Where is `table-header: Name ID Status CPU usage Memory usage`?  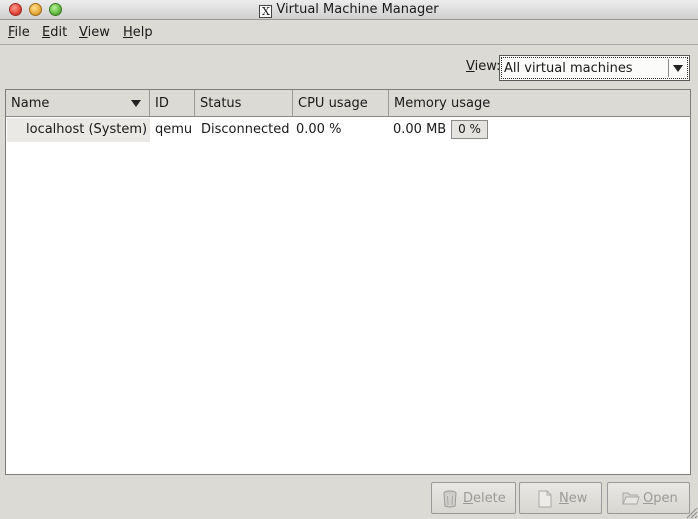 table-header: Name ID Status CPU usage Memory usage is located at coordinates (348, 103).